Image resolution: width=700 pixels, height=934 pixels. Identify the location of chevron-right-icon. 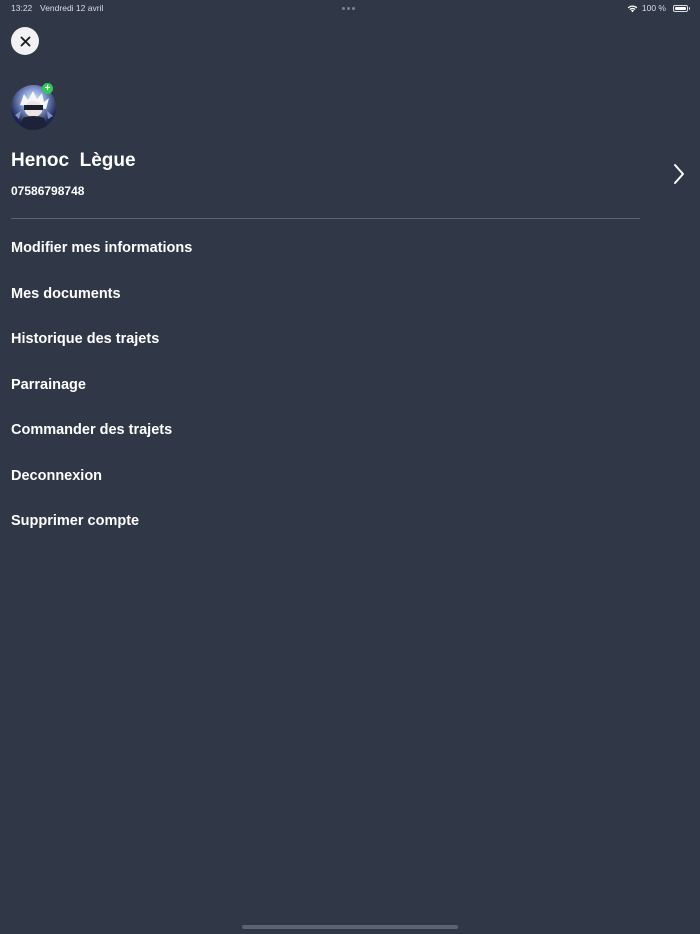
(679, 174).